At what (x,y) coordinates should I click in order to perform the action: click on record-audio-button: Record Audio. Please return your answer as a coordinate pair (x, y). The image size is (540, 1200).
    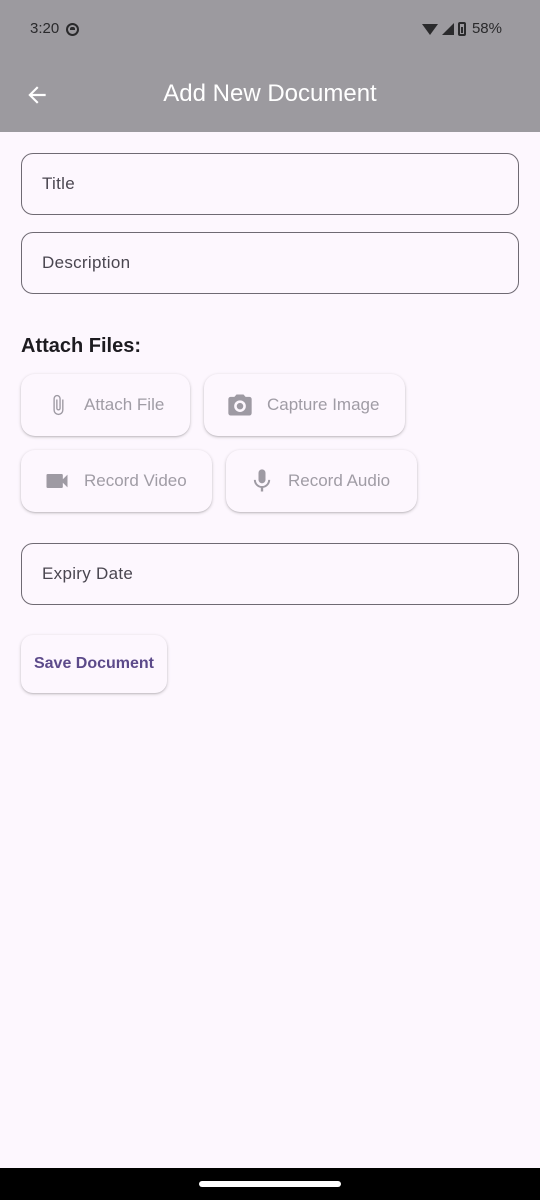
    Looking at the image, I should click on (321, 481).